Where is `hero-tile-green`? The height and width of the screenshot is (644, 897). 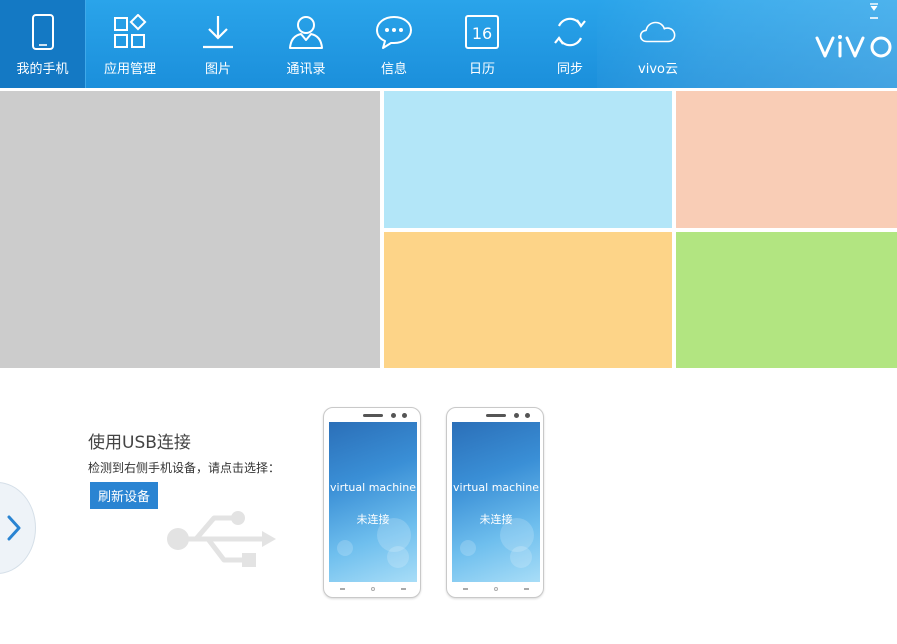 hero-tile-green is located at coordinates (786, 300).